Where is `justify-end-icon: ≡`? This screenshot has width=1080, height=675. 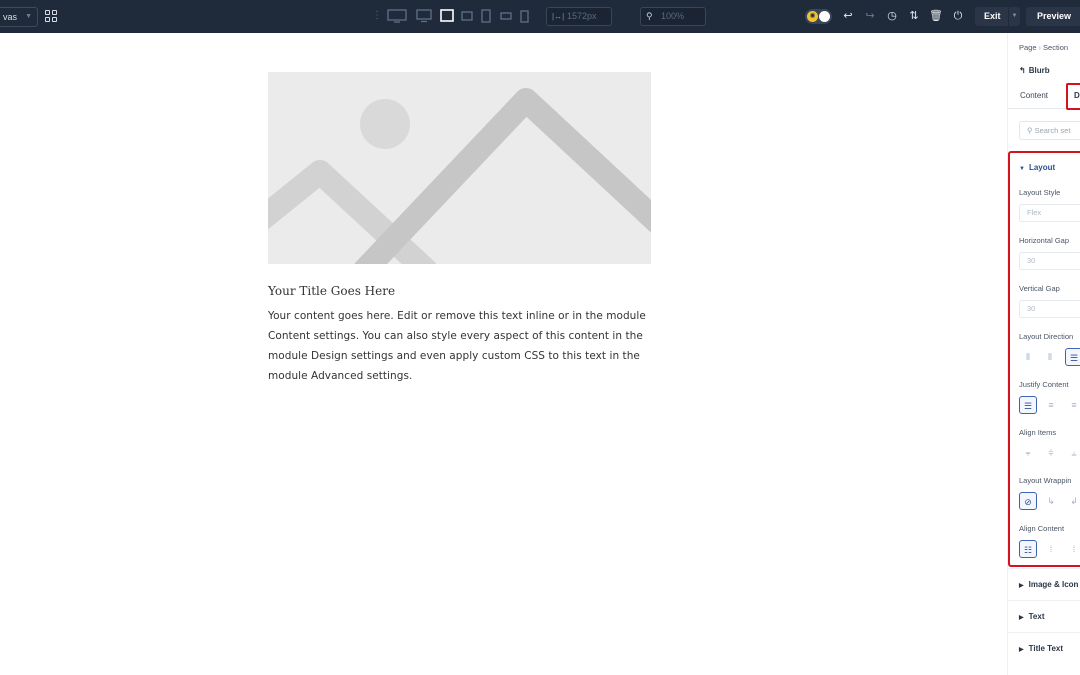
justify-end-icon: ≡ is located at coordinates (1072, 405).